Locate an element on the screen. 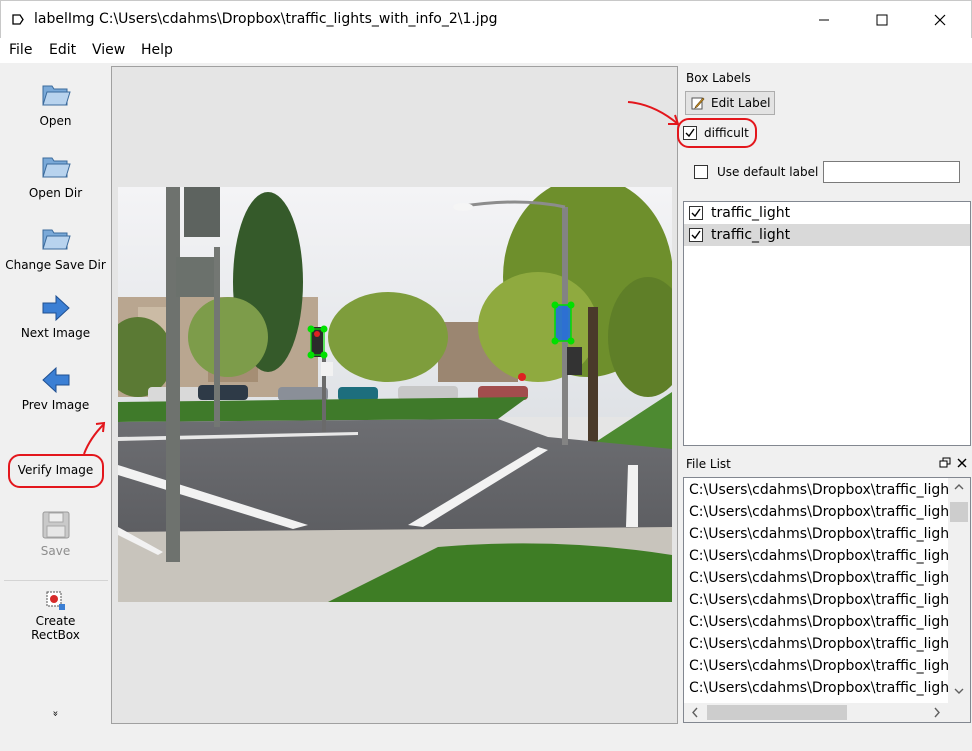  use-default-label-text: Use default label is located at coordinates (768, 172).